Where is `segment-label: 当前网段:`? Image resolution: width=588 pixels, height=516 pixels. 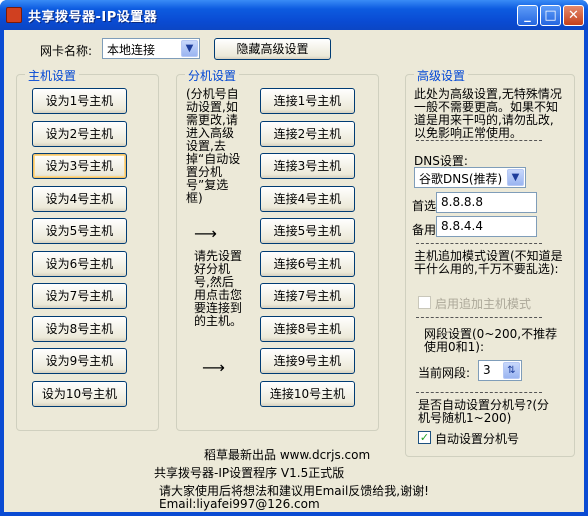
segment-label: 当前网段: is located at coordinates (444, 373).